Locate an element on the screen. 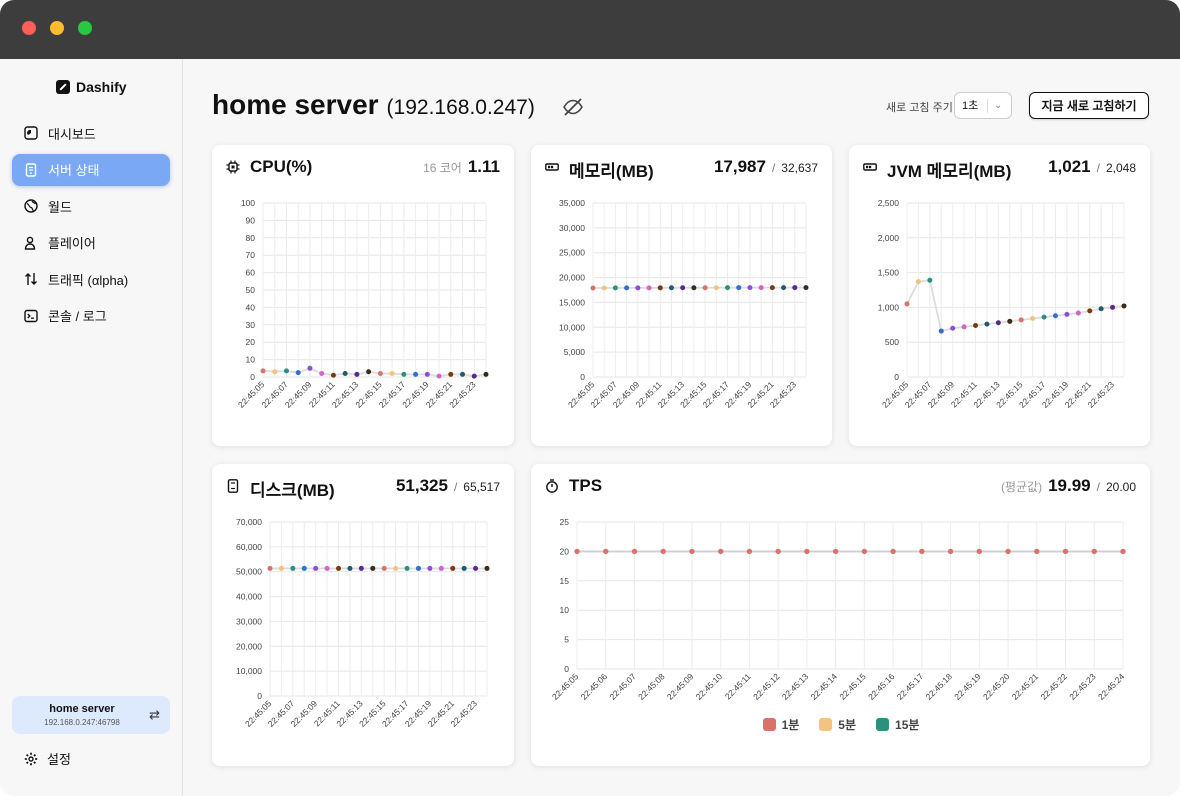 The height and width of the screenshot is (796, 1180). console-icon is located at coordinates (31, 316).